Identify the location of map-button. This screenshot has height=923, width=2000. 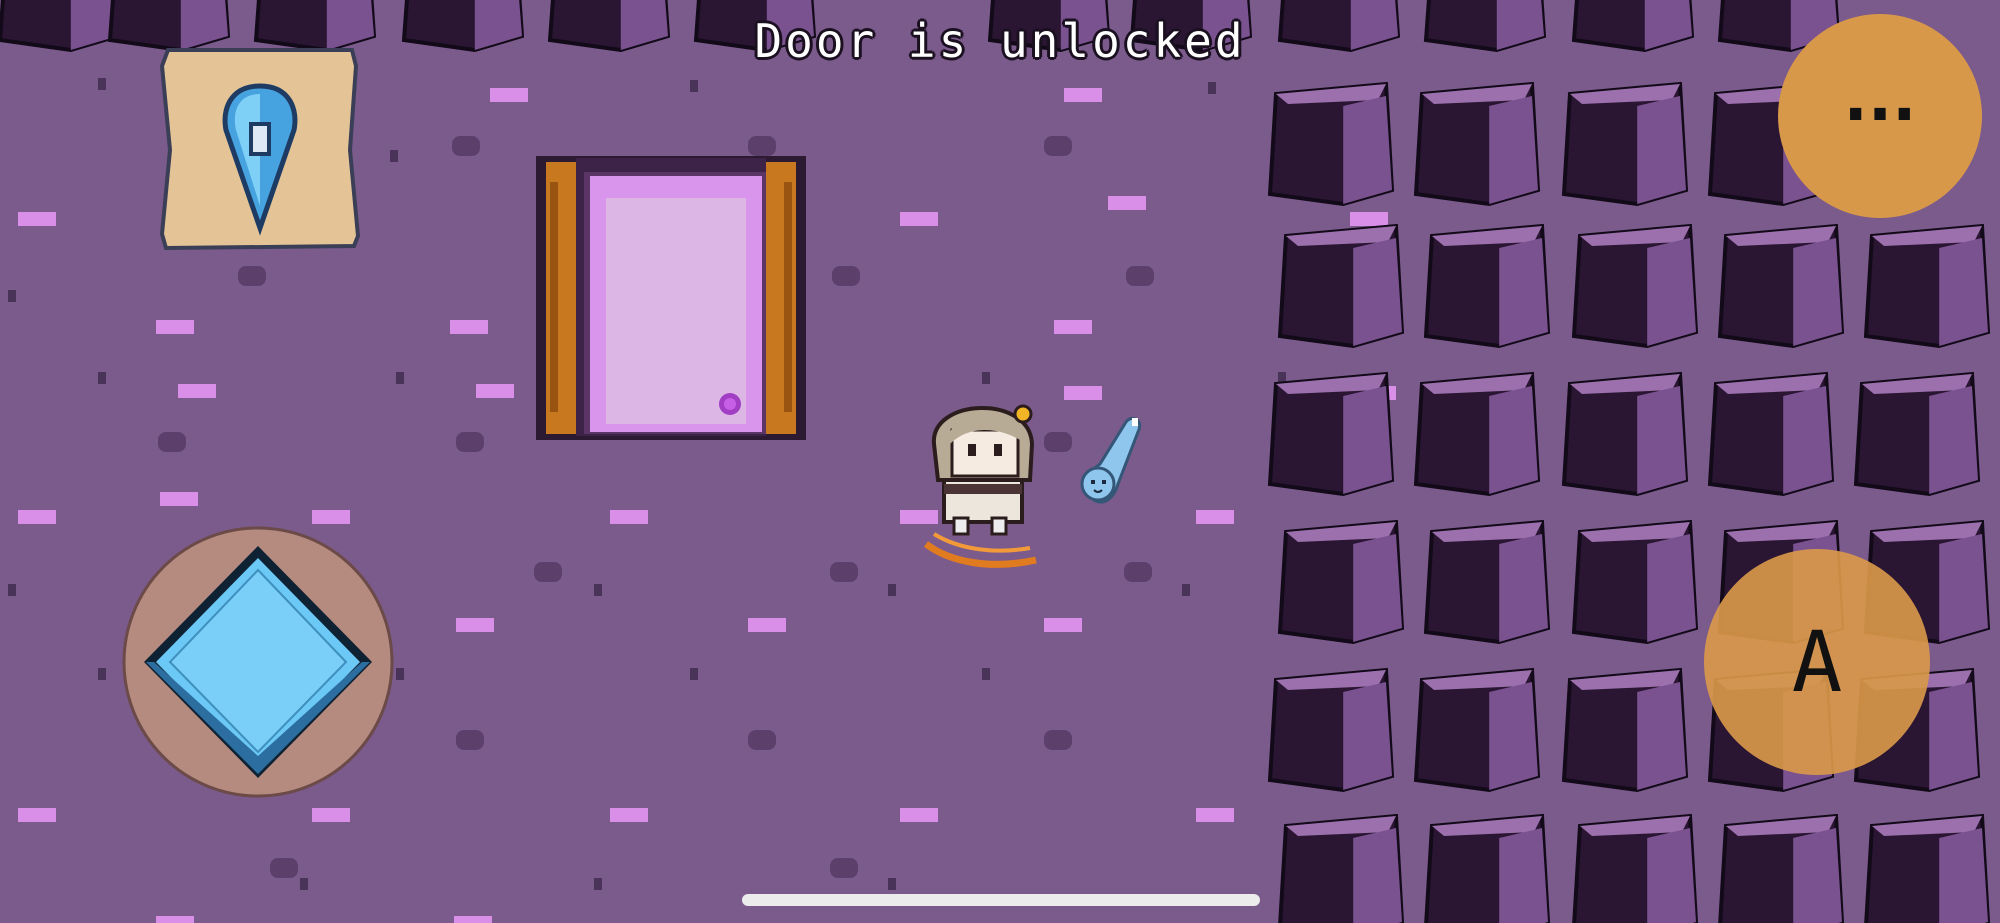
(260, 149).